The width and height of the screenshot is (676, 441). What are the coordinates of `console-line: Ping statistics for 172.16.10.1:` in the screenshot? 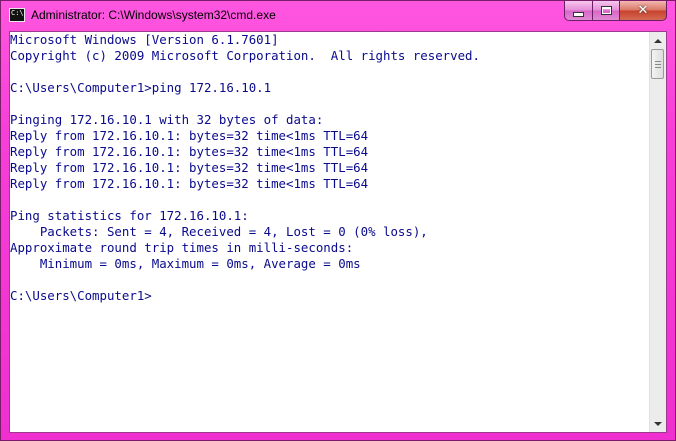 It's located at (129, 215).